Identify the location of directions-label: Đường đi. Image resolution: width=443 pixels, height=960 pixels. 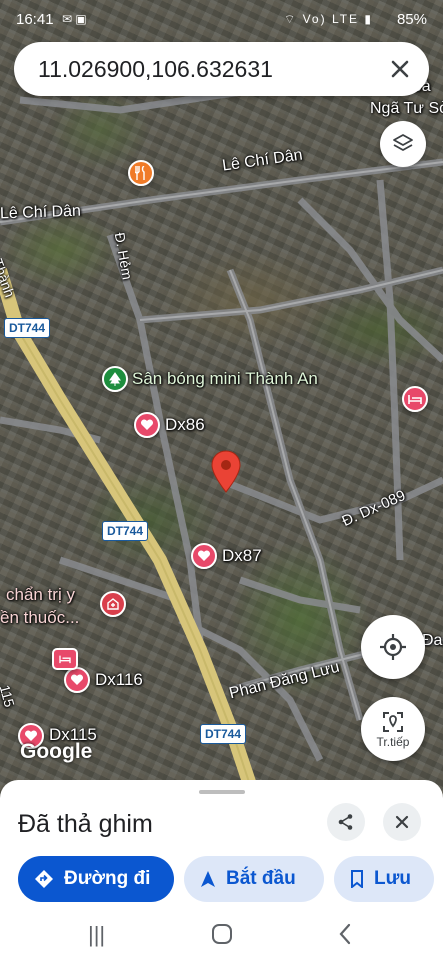
(107, 878).